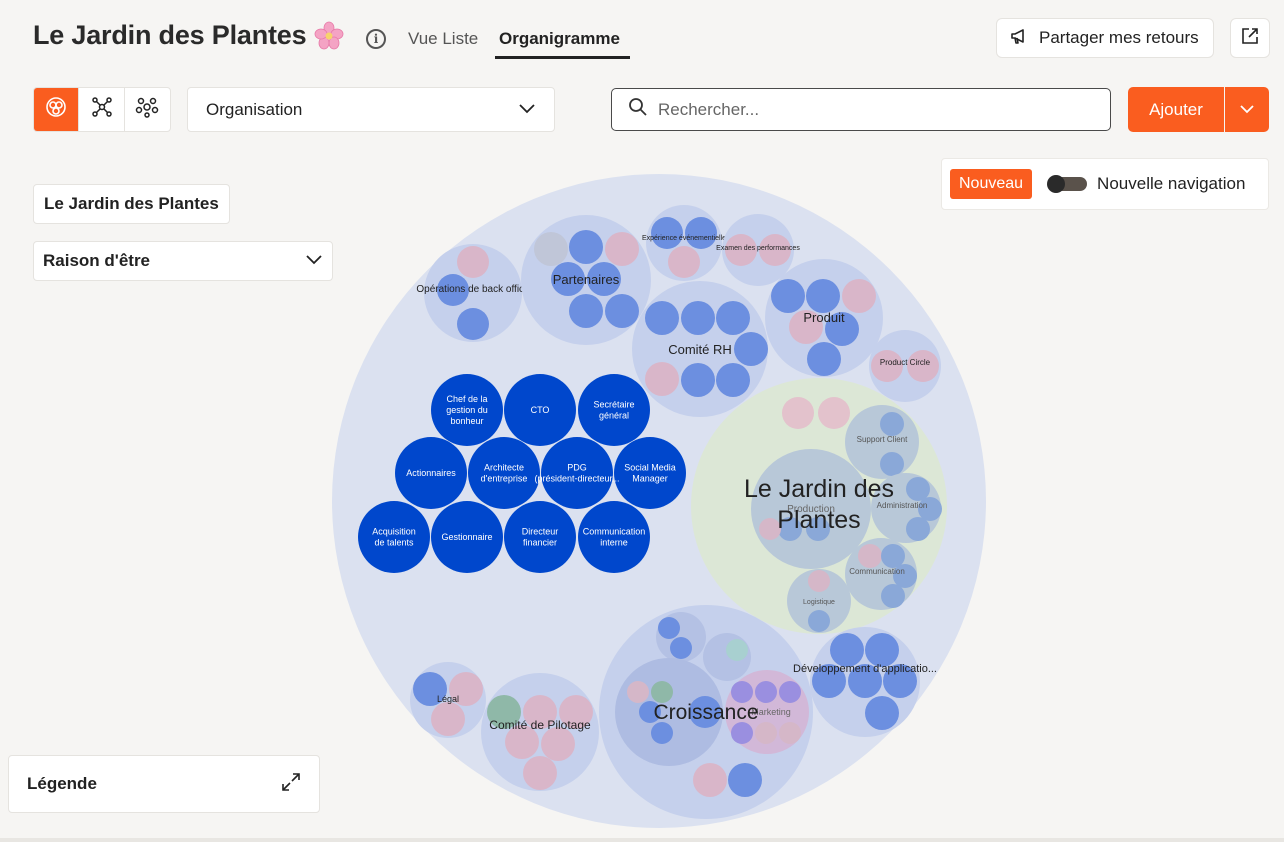 The width and height of the screenshot is (1284, 842). I want to click on view-circles-button, so click(57, 109).